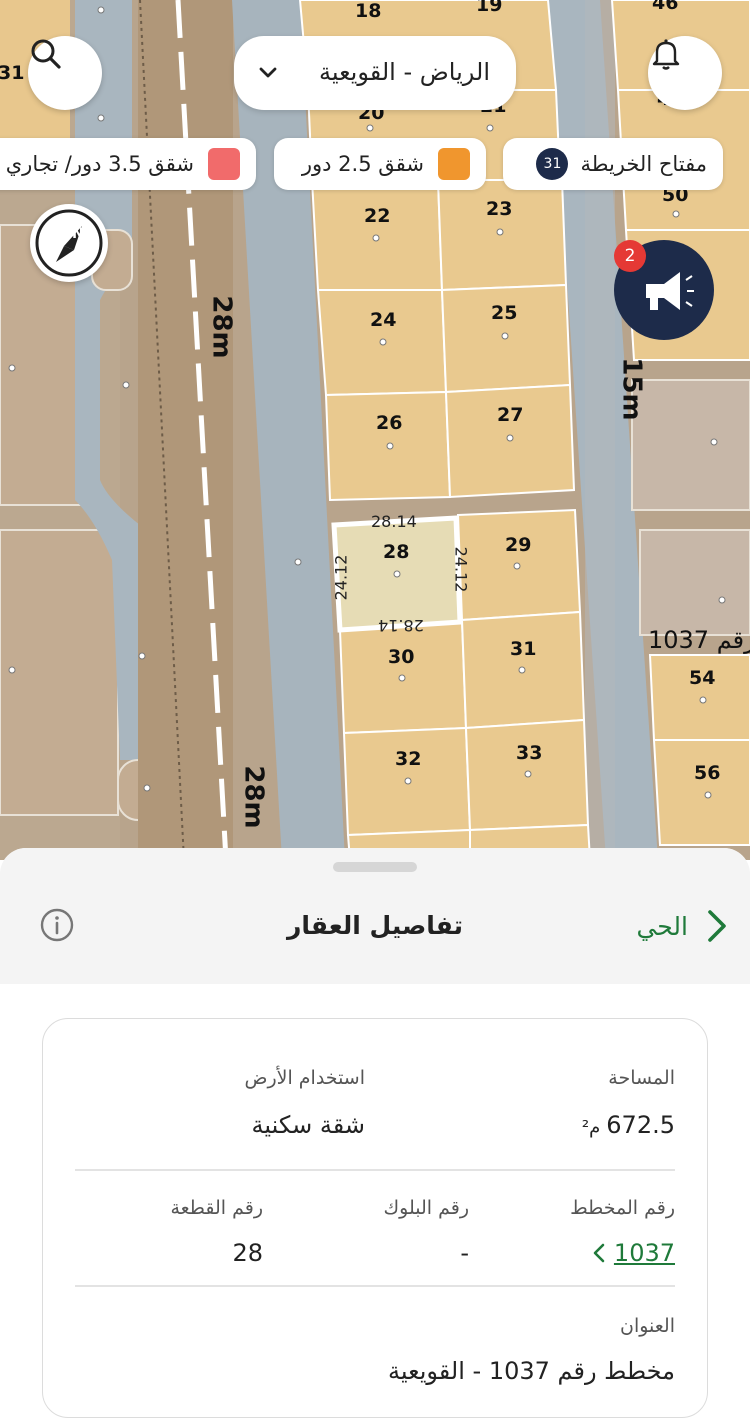 The image size is (750, 1428). Describe the element at coordinates (362, 164) in the screenshot. I see `legend-label: شقق 2.5 دور` at that location.